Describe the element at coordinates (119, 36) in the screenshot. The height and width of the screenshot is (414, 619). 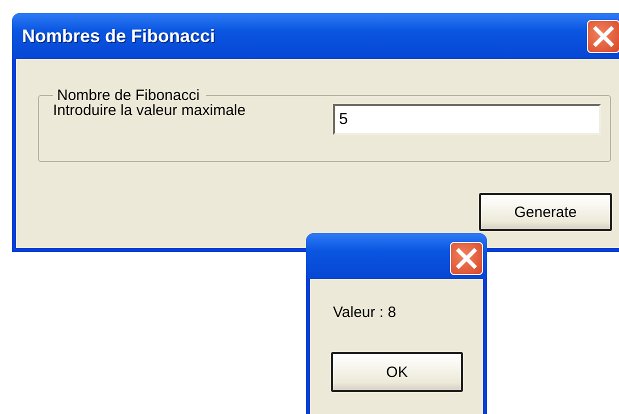
I see `window-title: Nombres de Fibonacci` at that location.